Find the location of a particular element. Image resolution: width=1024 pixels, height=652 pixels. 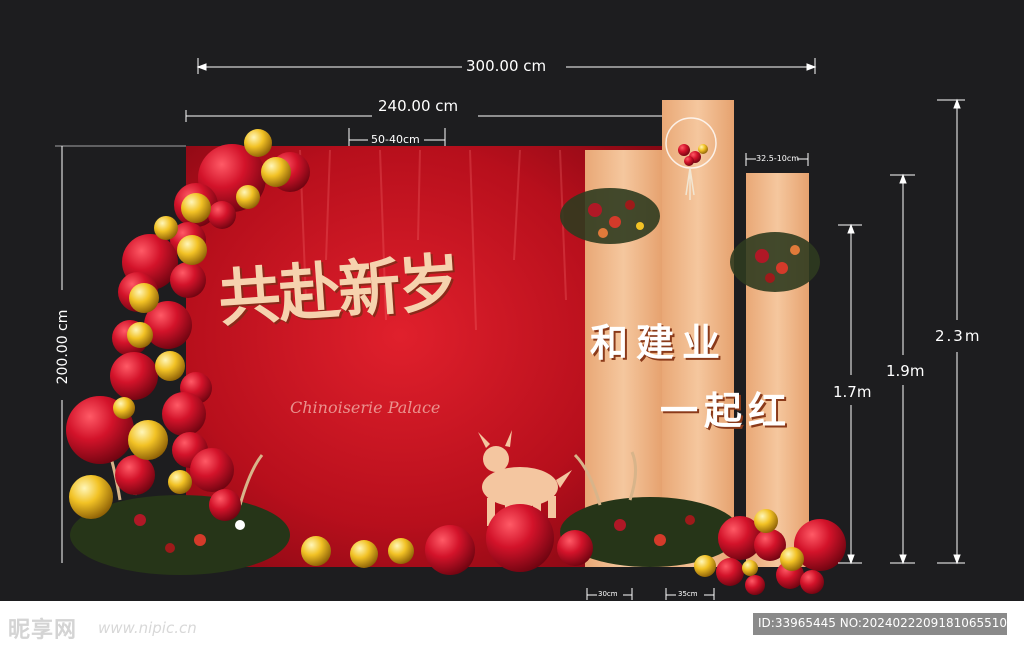

watermark-url: www.nipic.cn is located at coordinates (147, 628).